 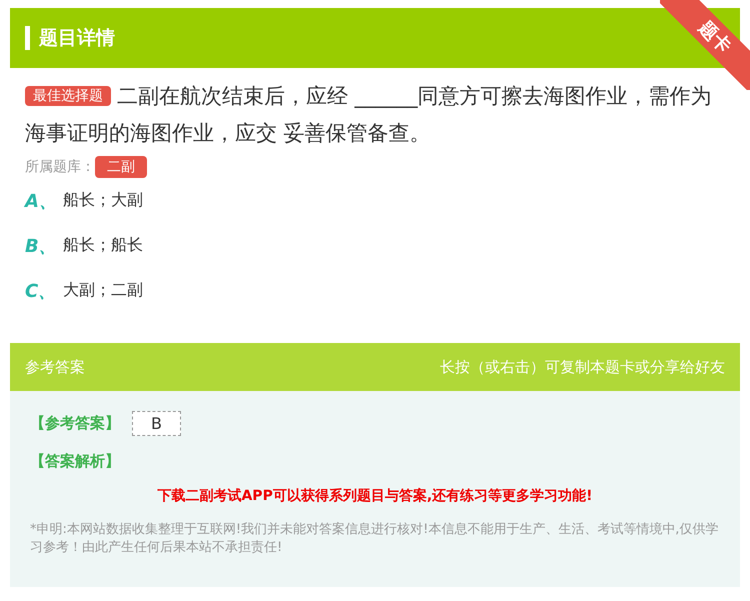 What do you see at coordinates (156, 423) in the screenshot?
I see `answer-value: B` at bounding box center [156, 423].